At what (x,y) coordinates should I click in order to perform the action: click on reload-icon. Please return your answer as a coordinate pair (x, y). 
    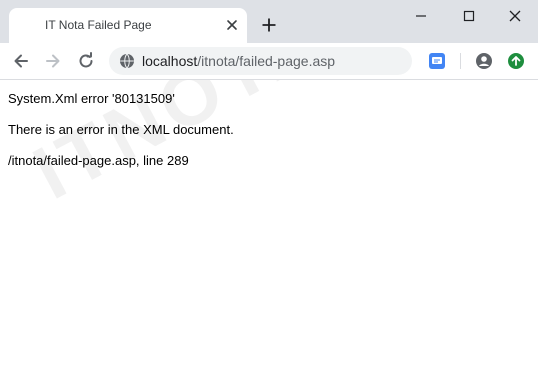
    Looking at the image, I should click on (86, 61).